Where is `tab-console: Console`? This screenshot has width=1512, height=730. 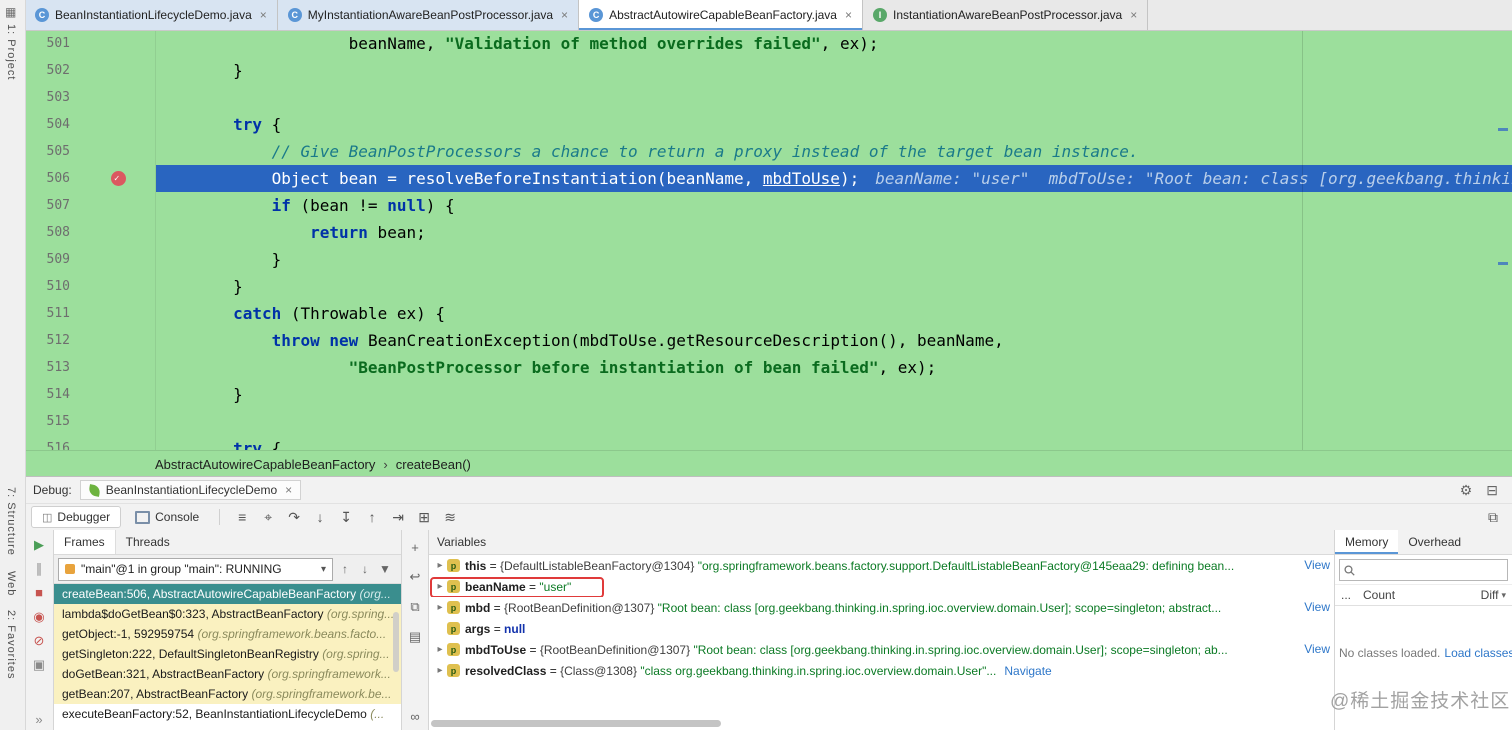 tab-console: Console is located at coordinates (167, 517).